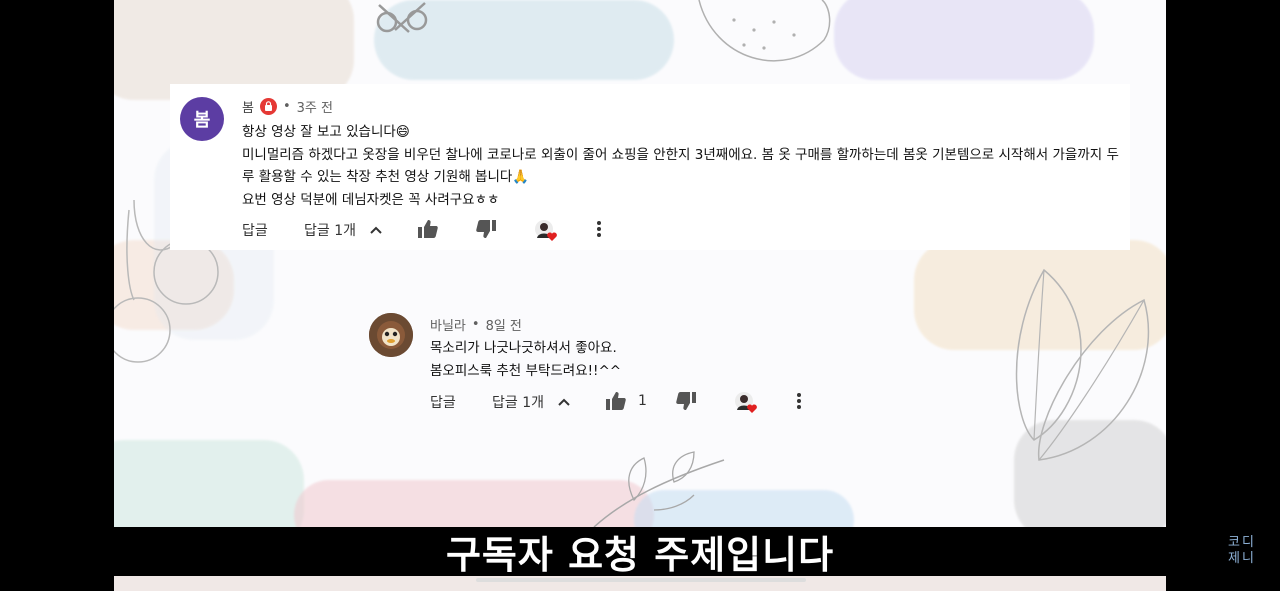 This screenshot has height=591, width=1280. What do you see at coordinates (1242, 542) in the screenshot?
I see `watermark-line: 코디` at bounding box center [1242, 542].